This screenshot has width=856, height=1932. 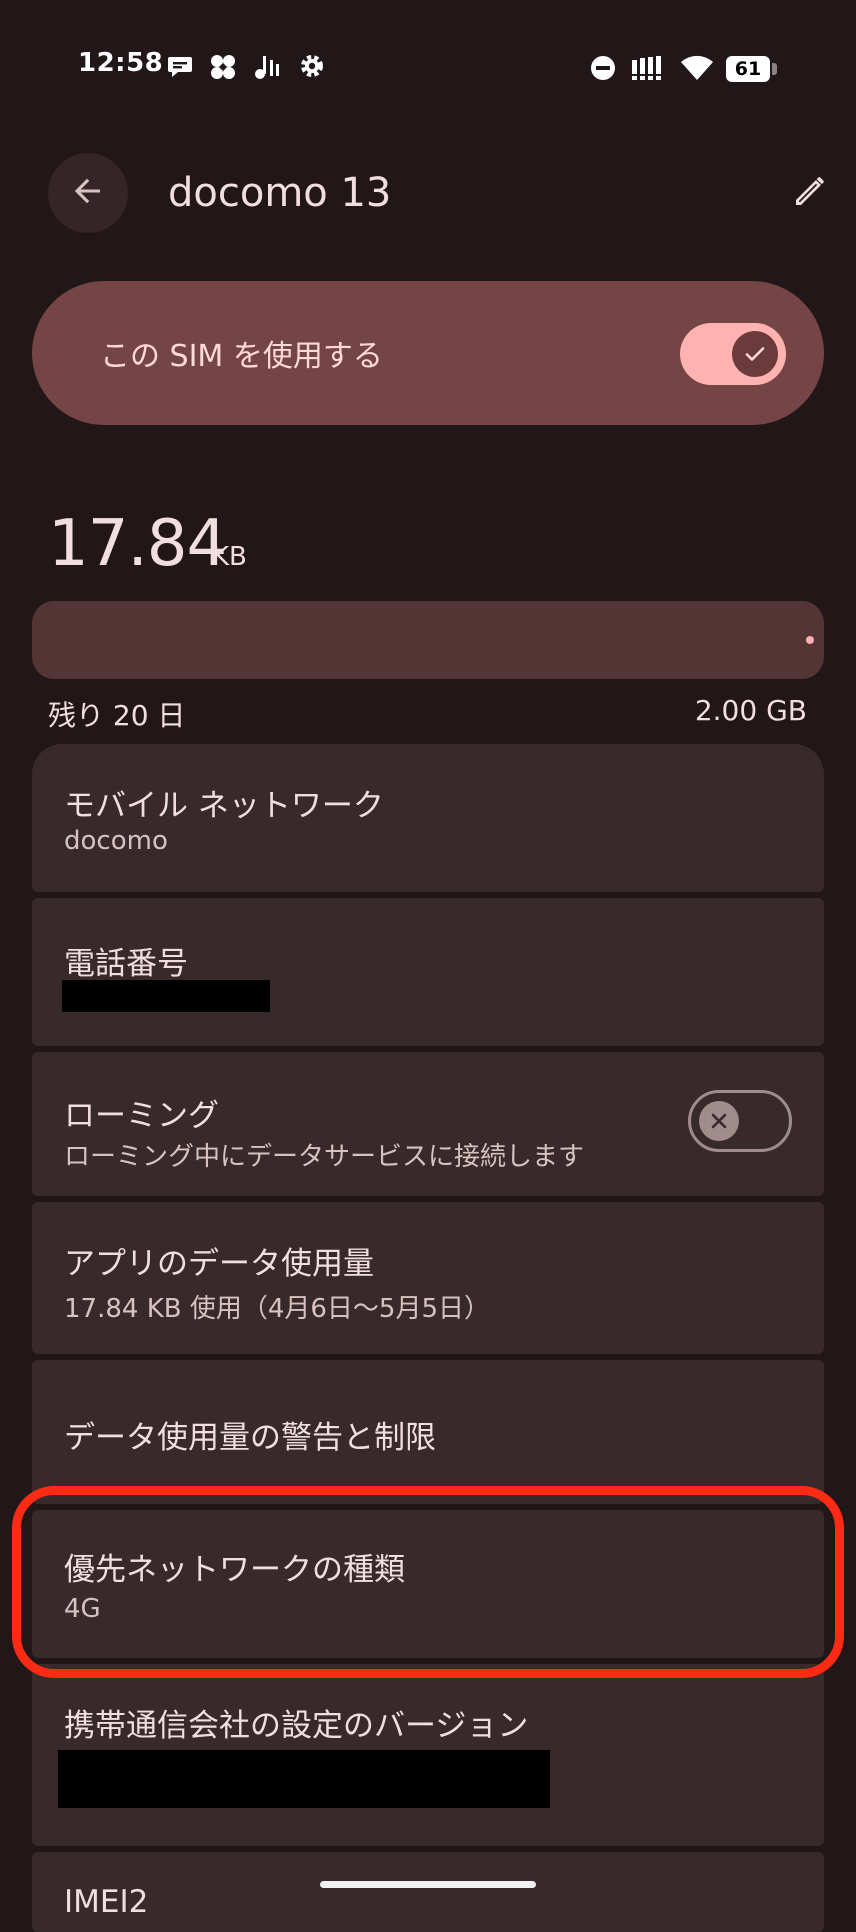 What do you see at coordinates (428, 1124) in the screenshot?
I see `roaming-item: ローミング ローミング中にデータサービスに接続します` at bounding box center [428, 1124].